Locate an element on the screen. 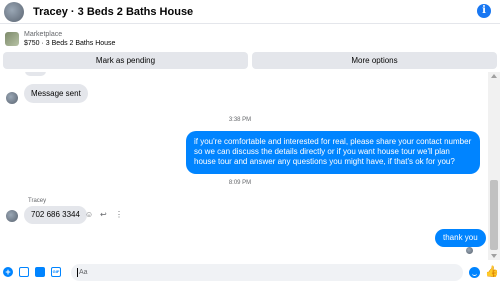 The image size is (500, 284). thumbs-up-icon: 👍 is located at coordinates (492, 272).